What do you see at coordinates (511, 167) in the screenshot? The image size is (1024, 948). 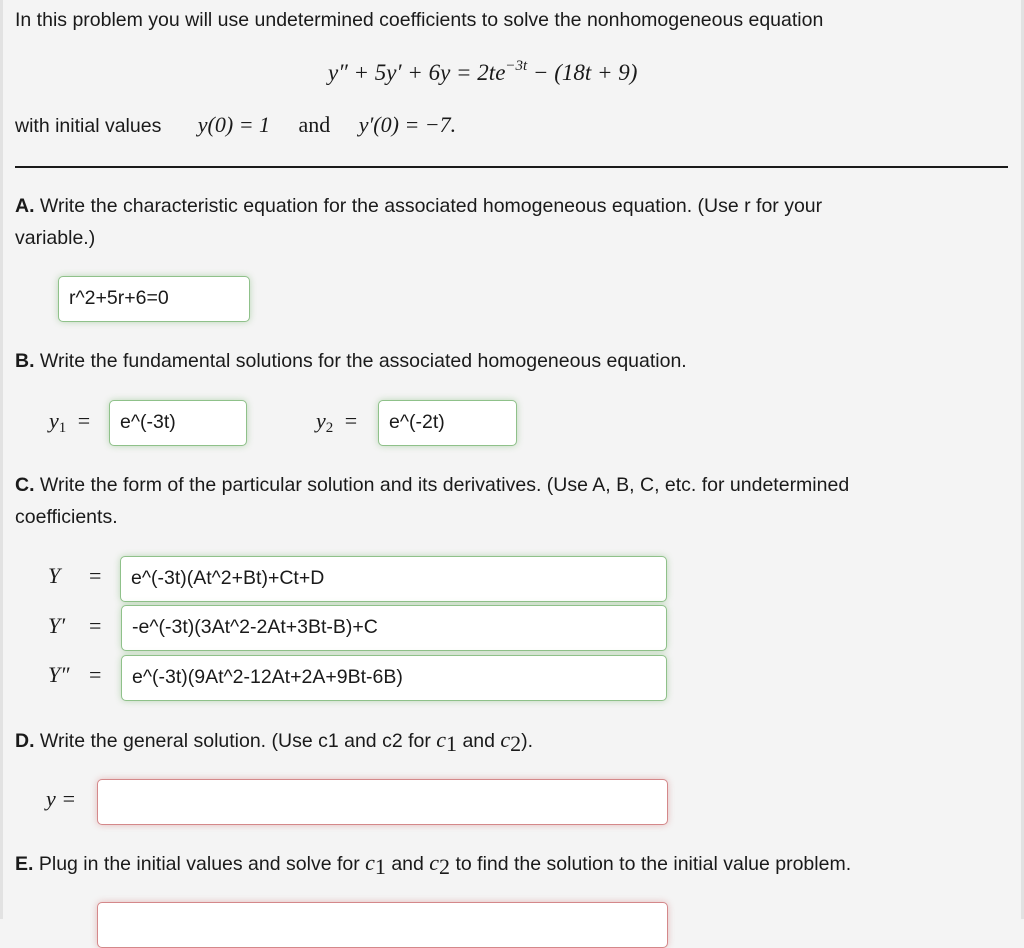 I see `divider` at bounding box center [511, 167].